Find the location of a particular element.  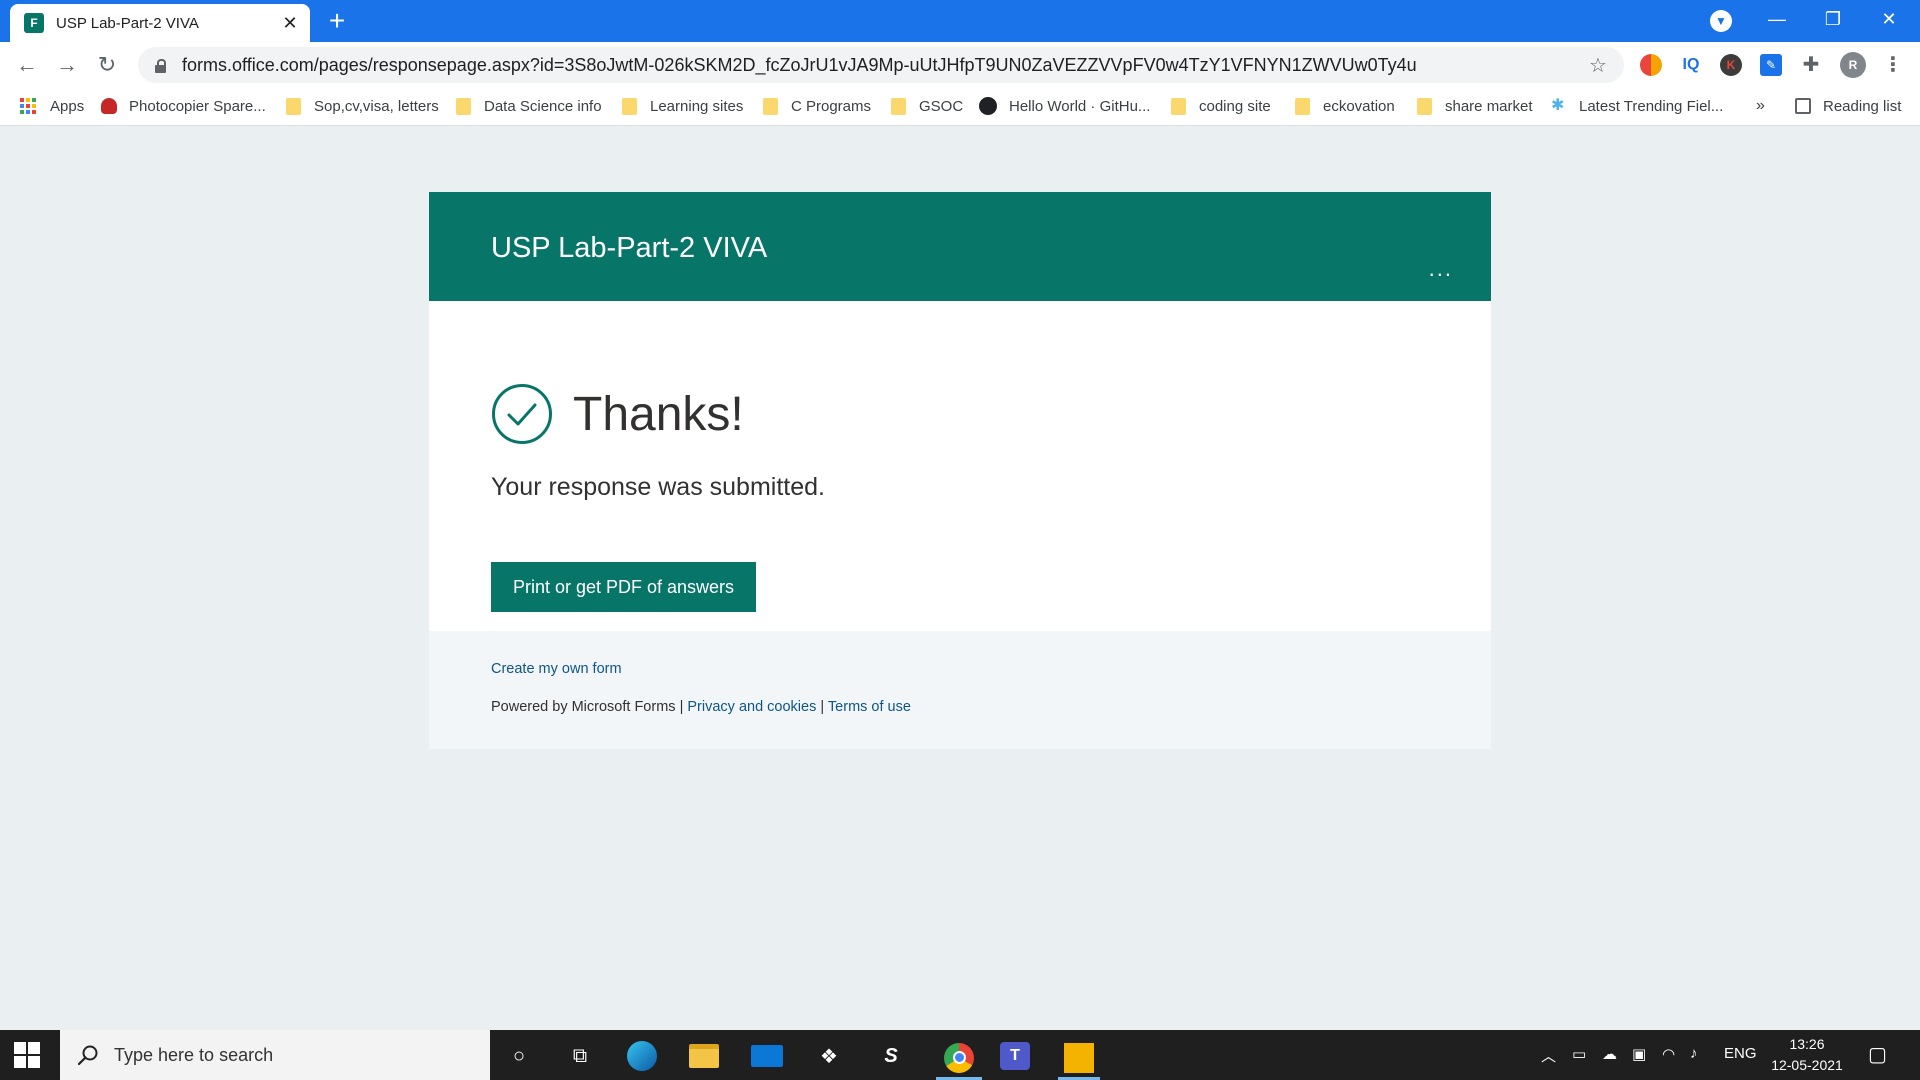

close-window-button: ✕ is located at coordinates (1889, 19).